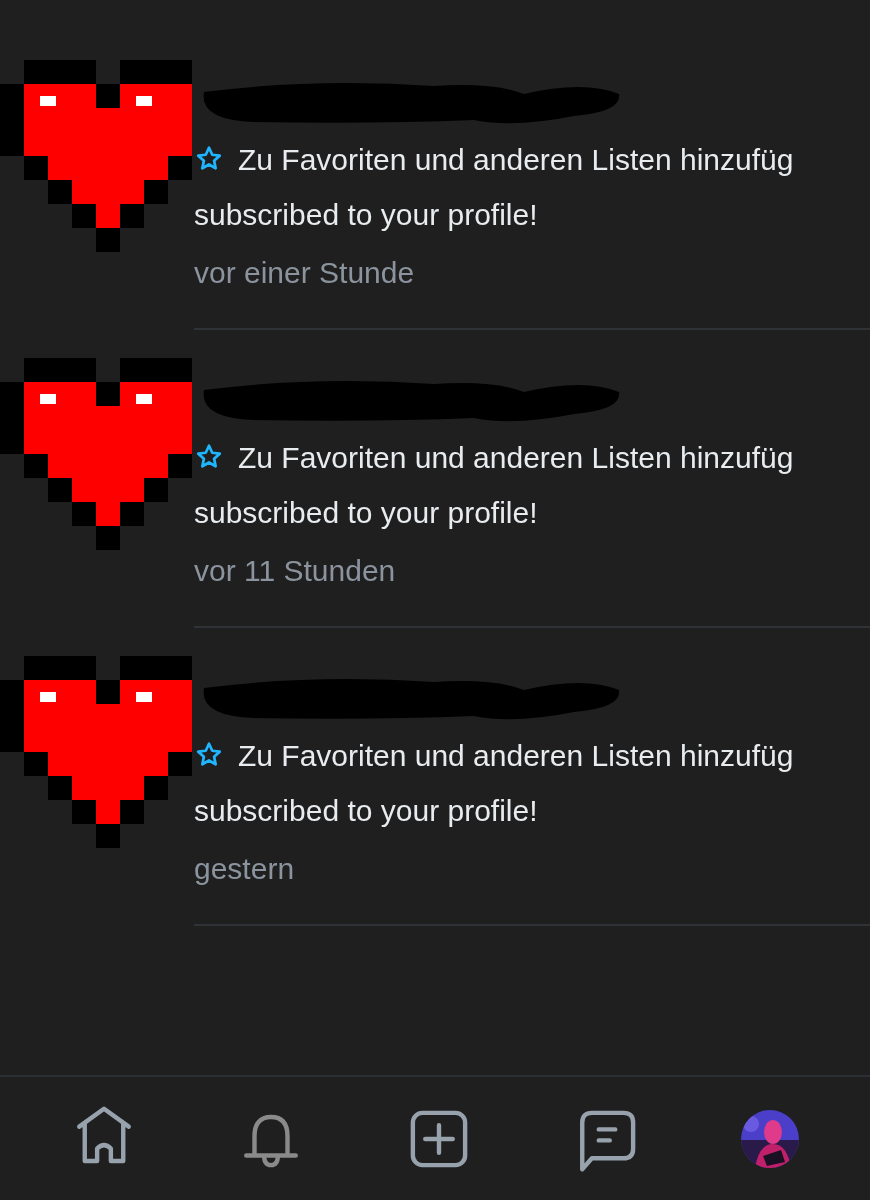 The image size is (870, 1200). Describe the element at coordinates (295, 571) in the screenshot. I see `notification-time: vor 11 Stunden` at that location.